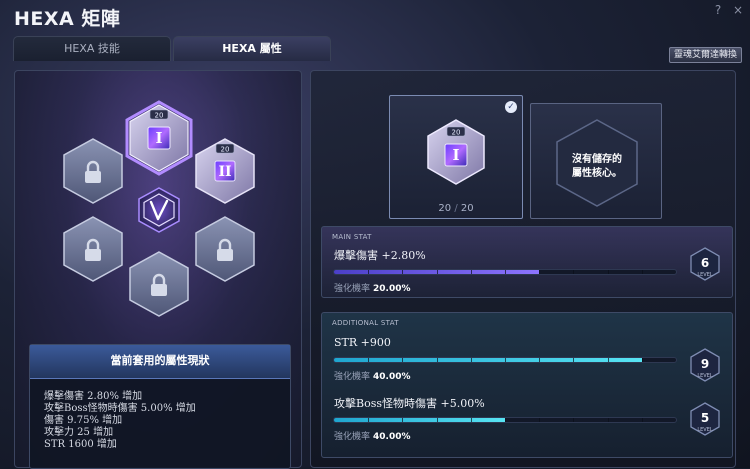 The image size is (750, 469). I want to click on hexa-v-emblem-icon, so click(159, 210).